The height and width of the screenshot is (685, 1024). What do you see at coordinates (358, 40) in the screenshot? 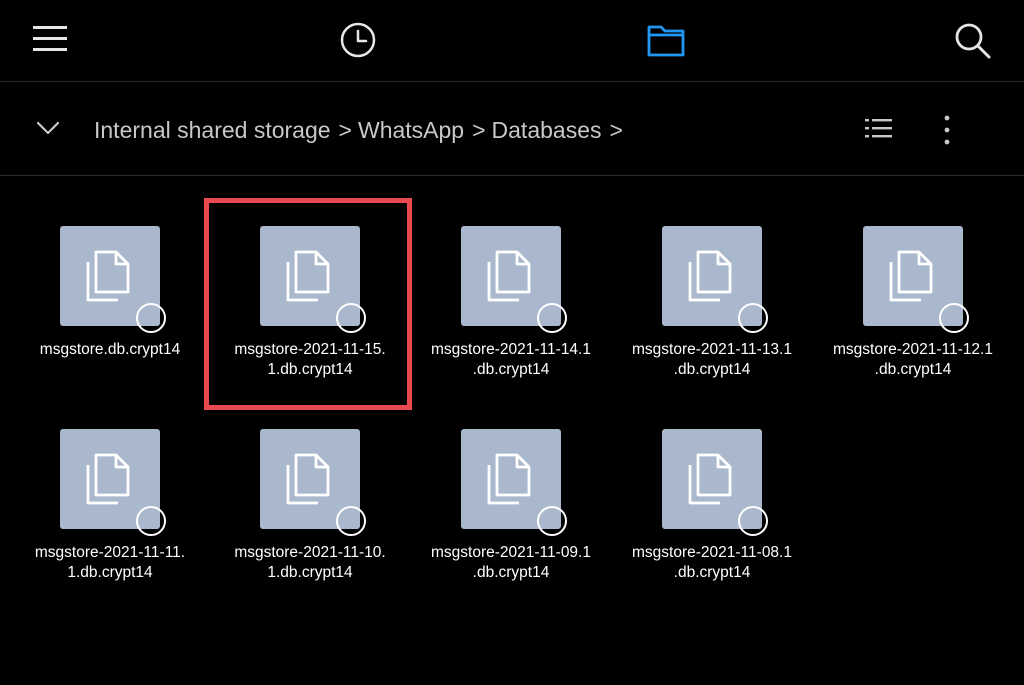
I see `recent-clock-icon` at bounding box center [358, 40].